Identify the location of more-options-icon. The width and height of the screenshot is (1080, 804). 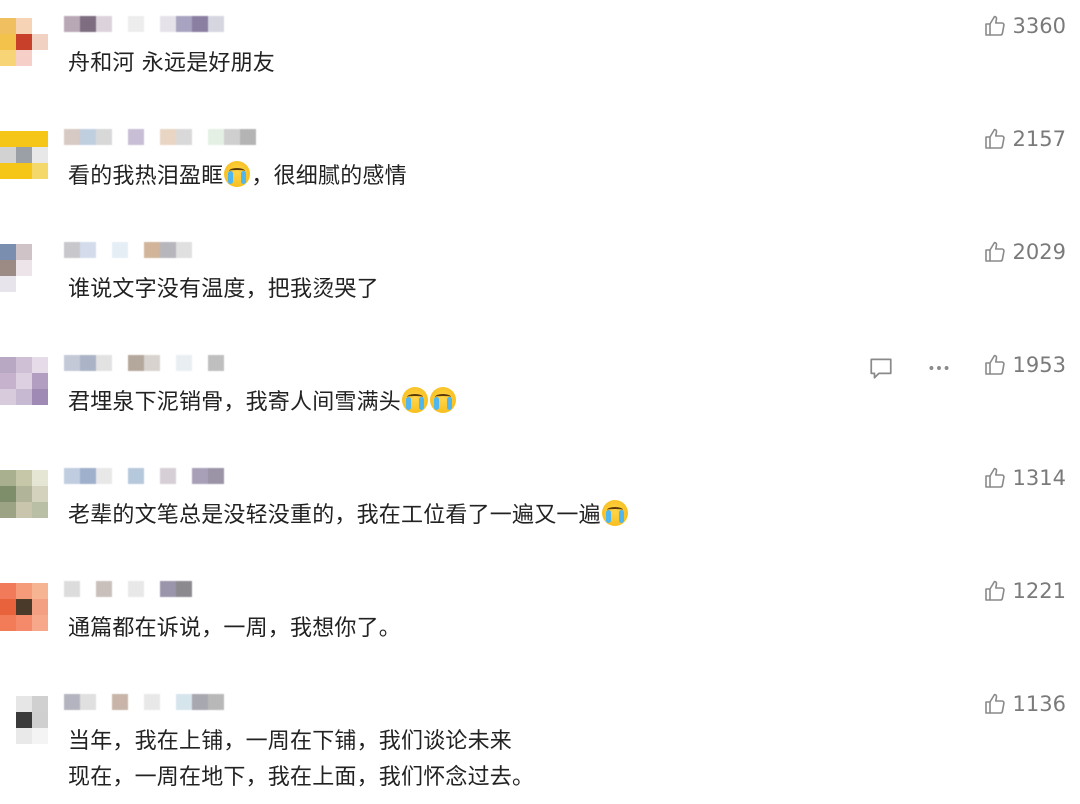
(939, 368).